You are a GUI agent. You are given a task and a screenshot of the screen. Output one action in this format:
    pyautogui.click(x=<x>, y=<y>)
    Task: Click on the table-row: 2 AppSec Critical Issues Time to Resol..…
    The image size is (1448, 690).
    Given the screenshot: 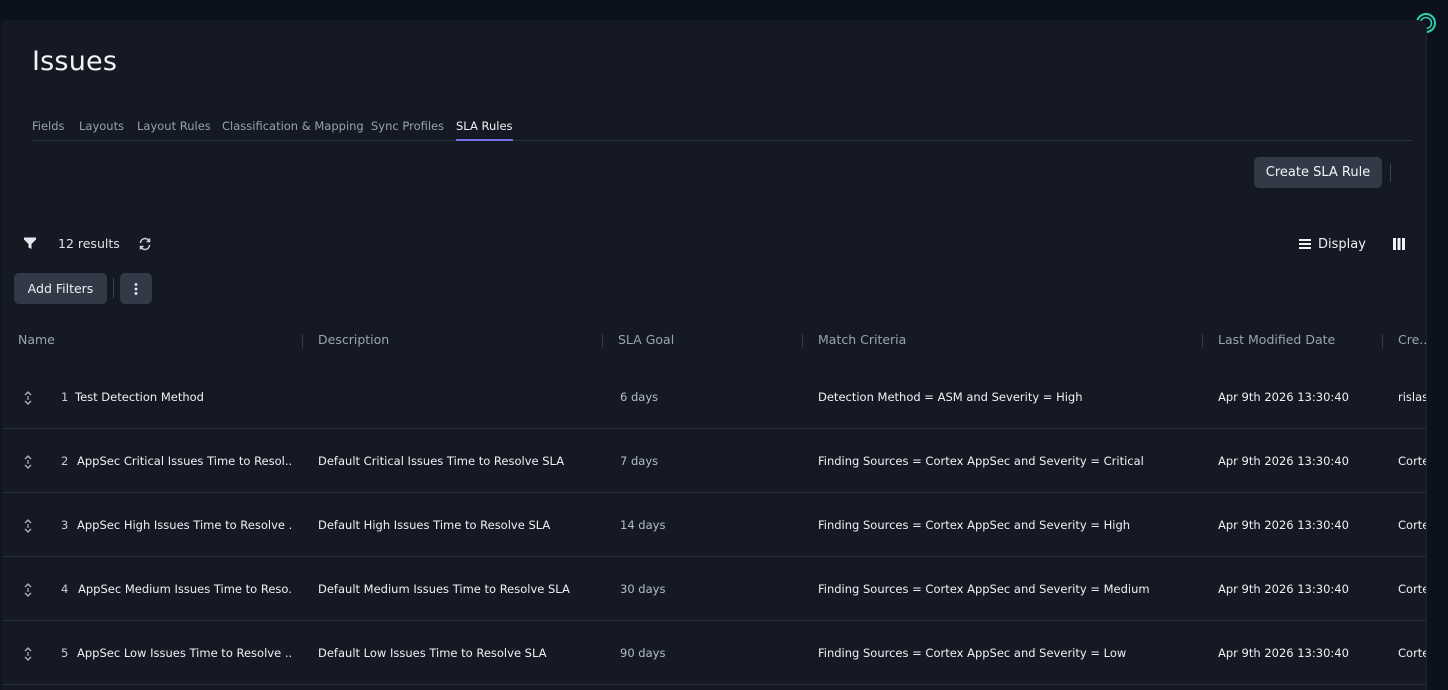 What is the action you would take?
    pyautogui.click(x=714, y=461)
    